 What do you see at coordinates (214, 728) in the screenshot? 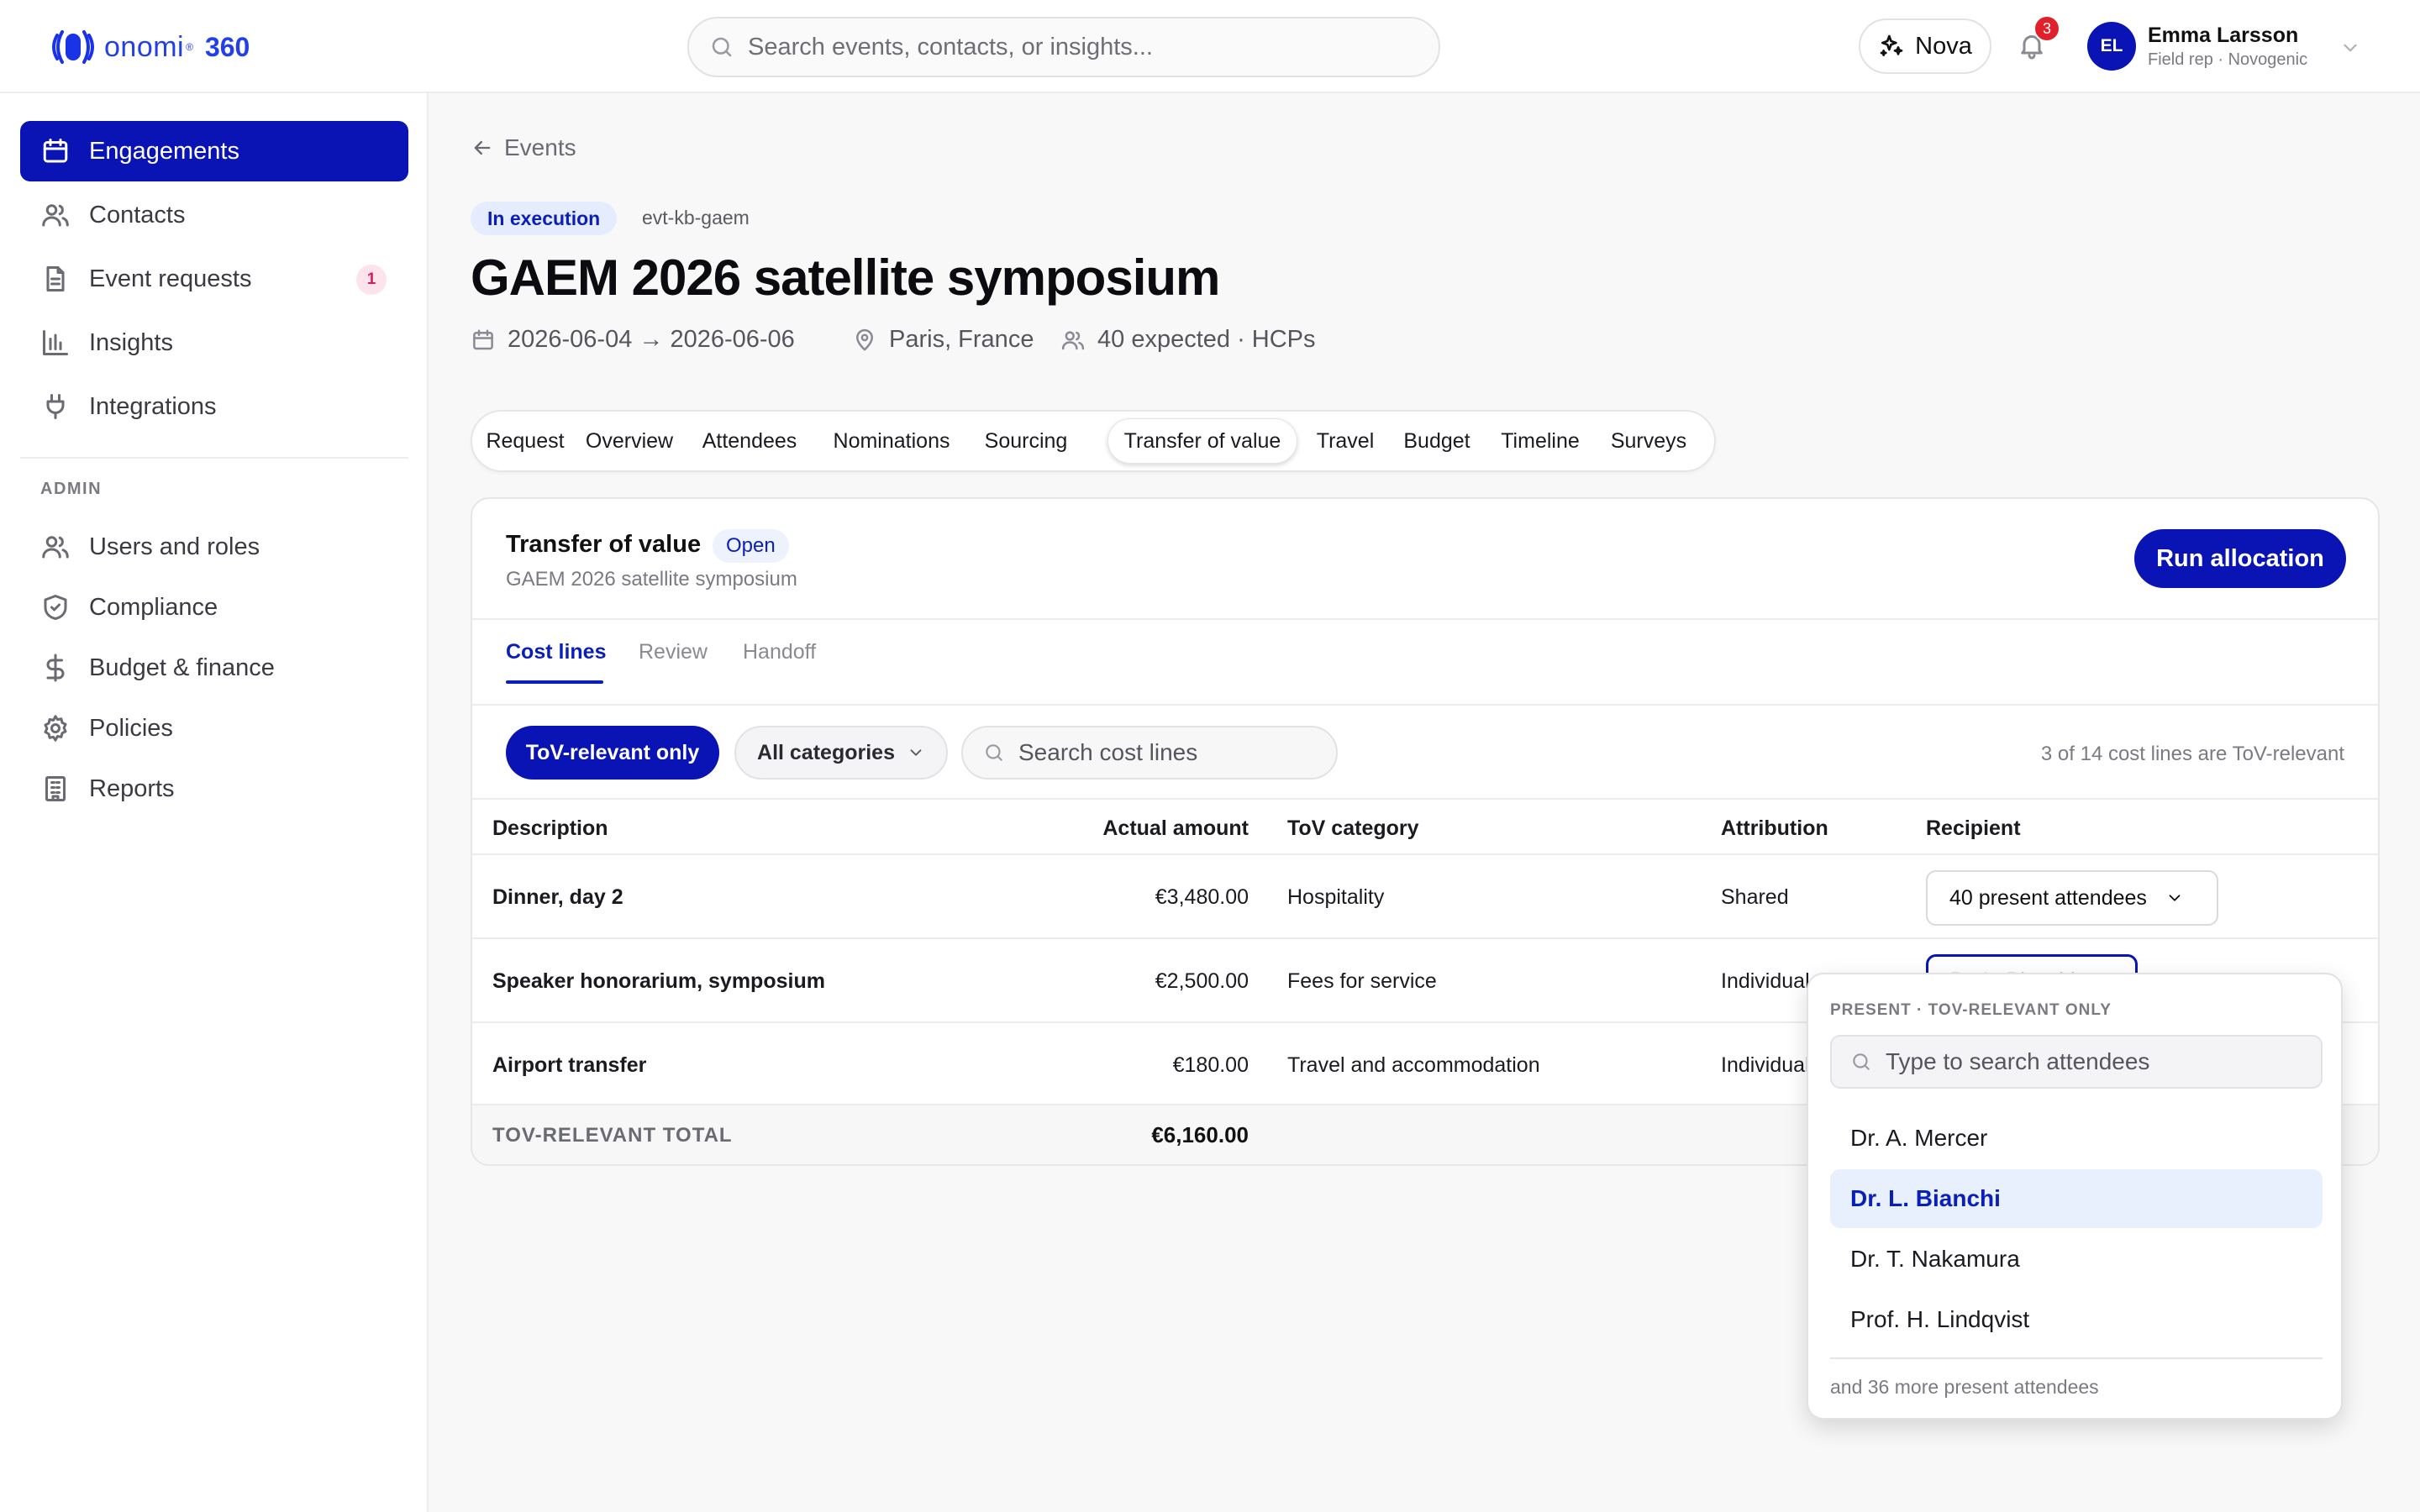
I see `sidebar-item-policies: Policies` at bounding box center [214, 728].